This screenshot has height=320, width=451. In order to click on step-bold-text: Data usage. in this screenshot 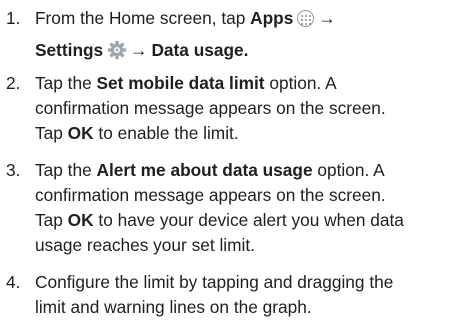, I will do `click(200, 50)`.